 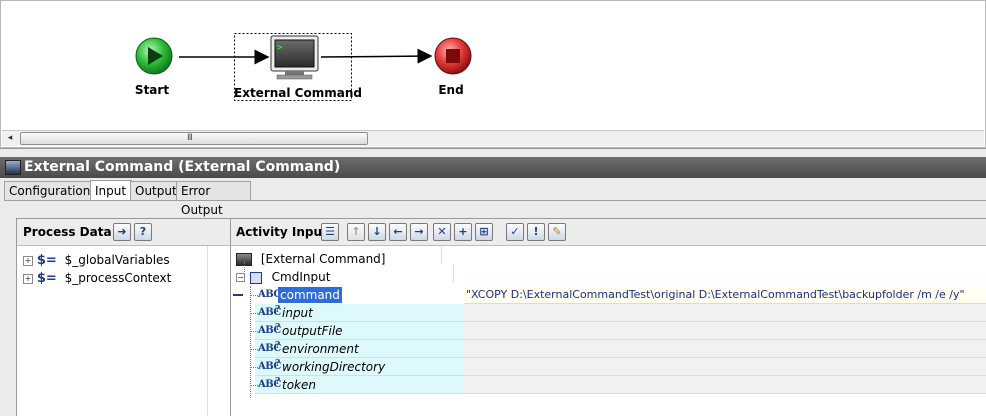 I want to click on move-left-icon: ←, so click(x=398, y=232).